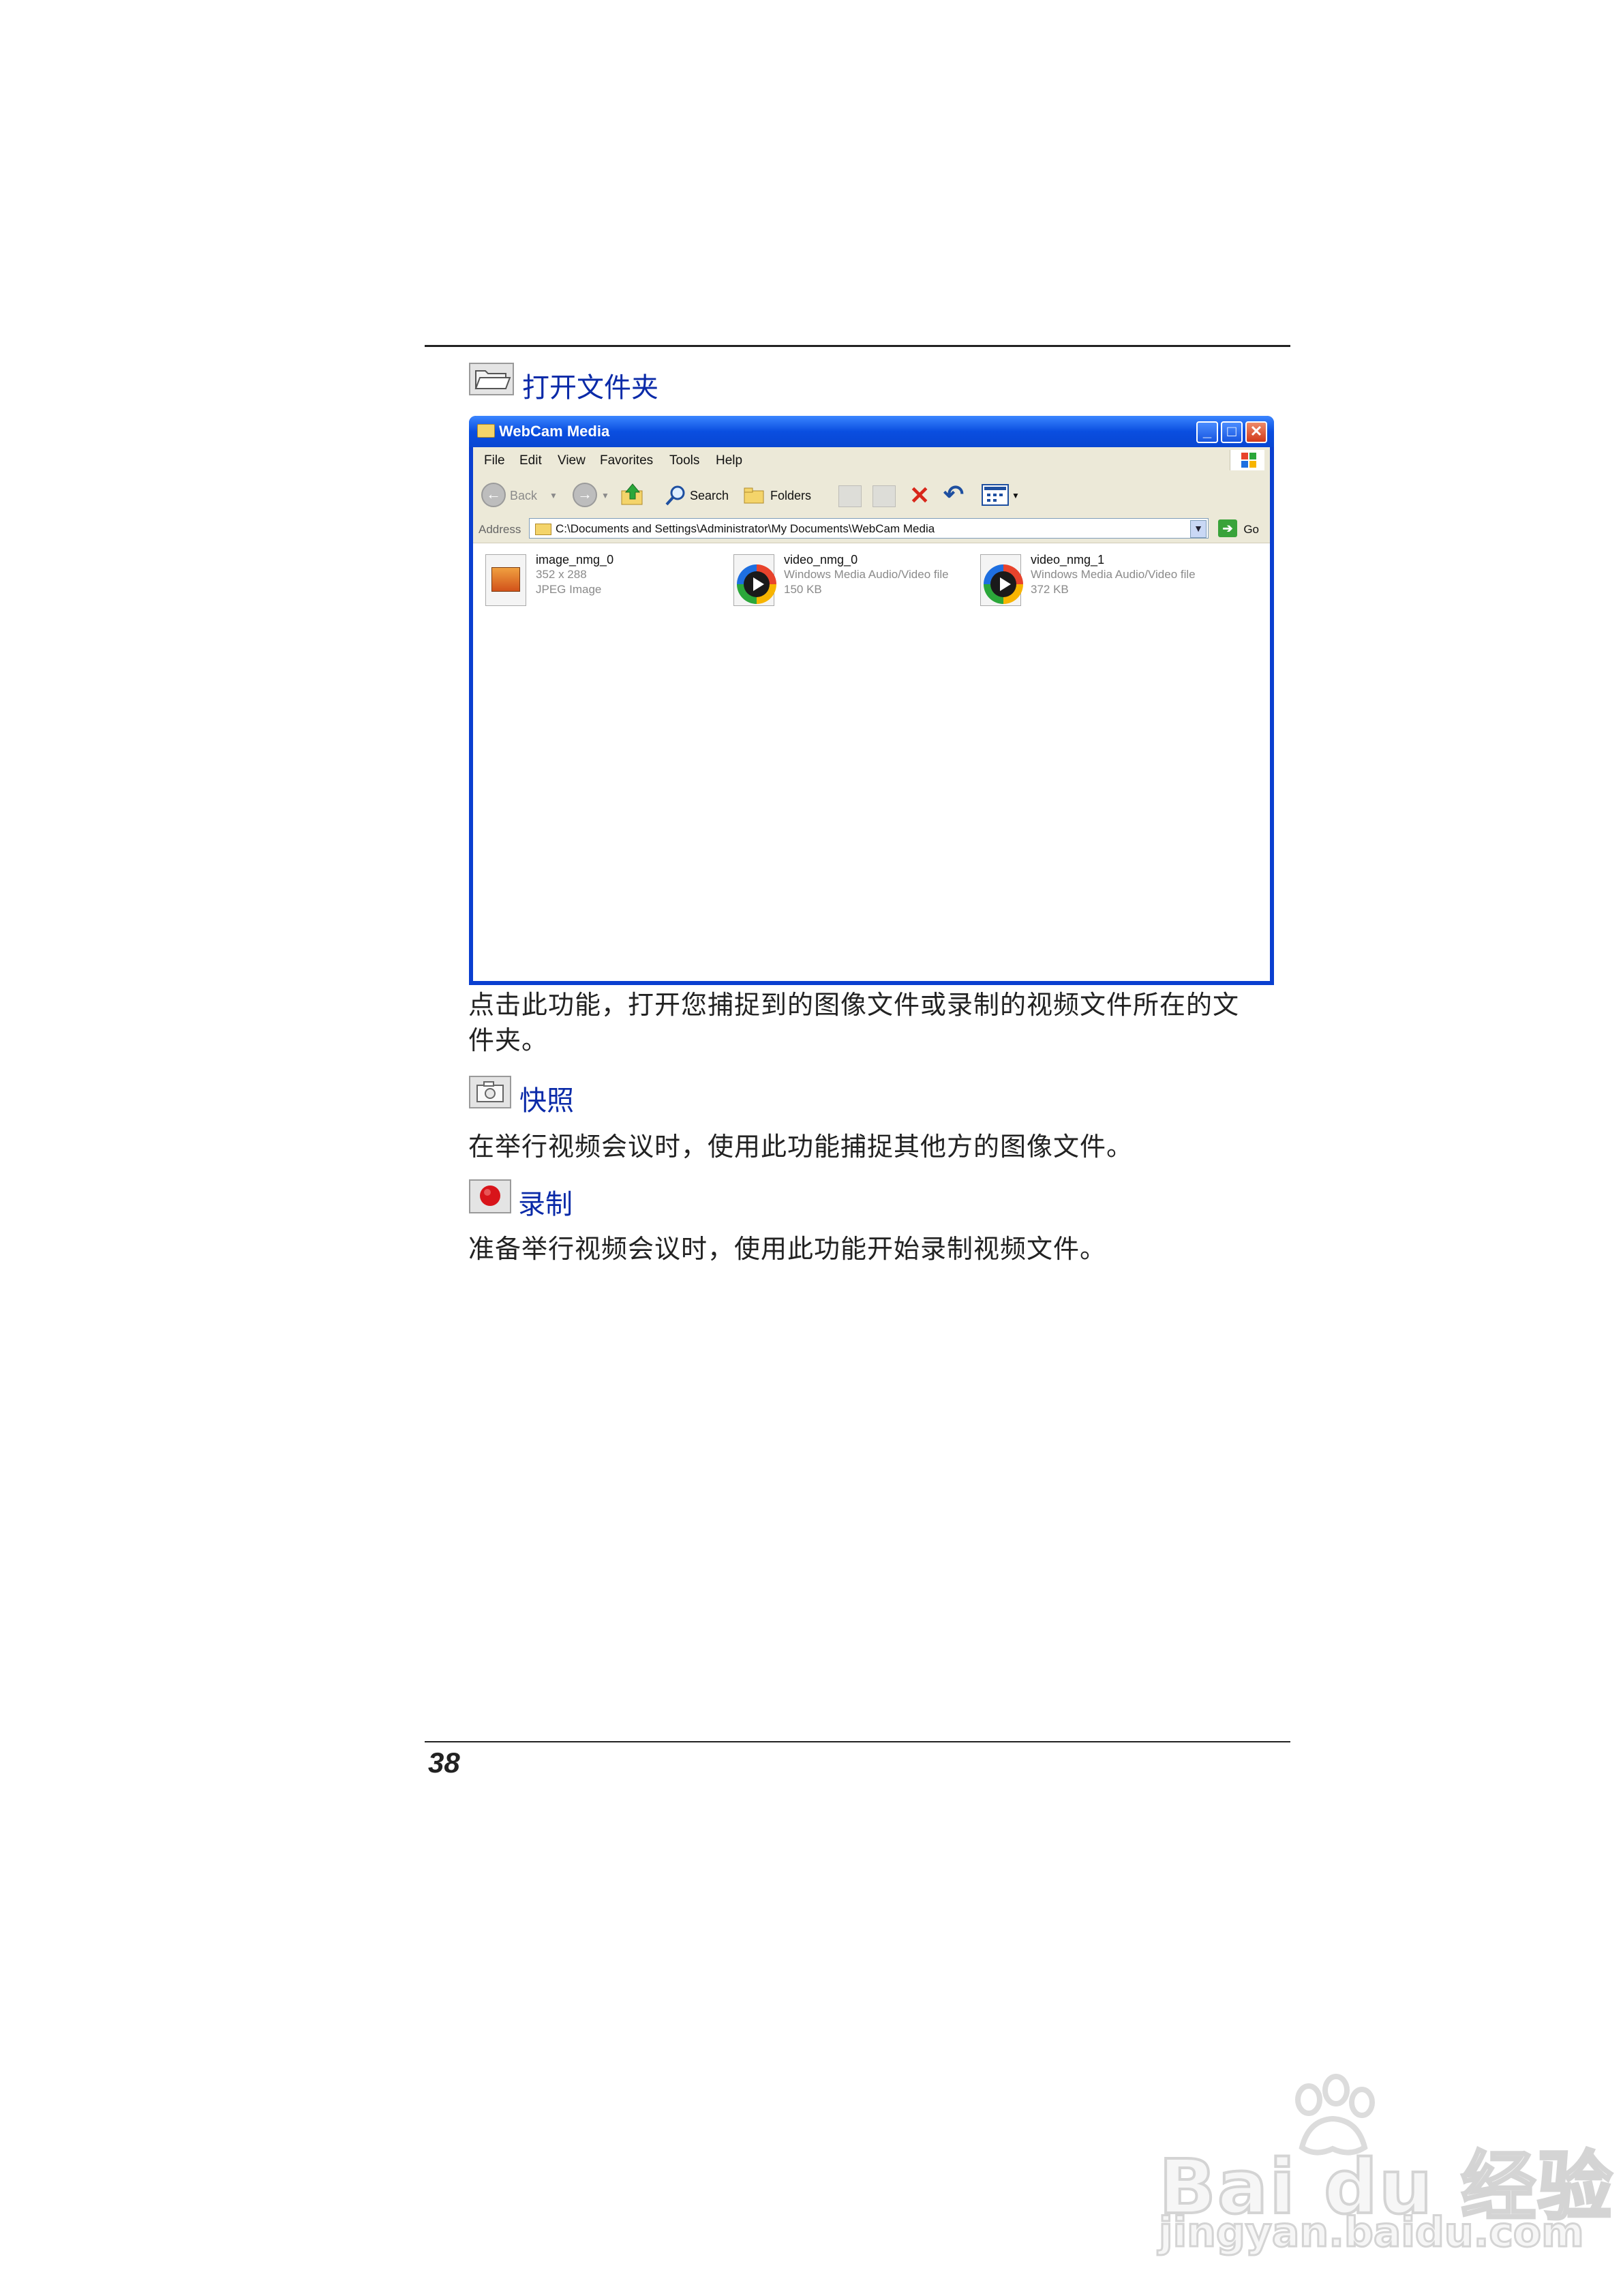 The width and height of the screenshot is (1623, 2296). I want to click on undo-icon: ↶, so click(953, 495).